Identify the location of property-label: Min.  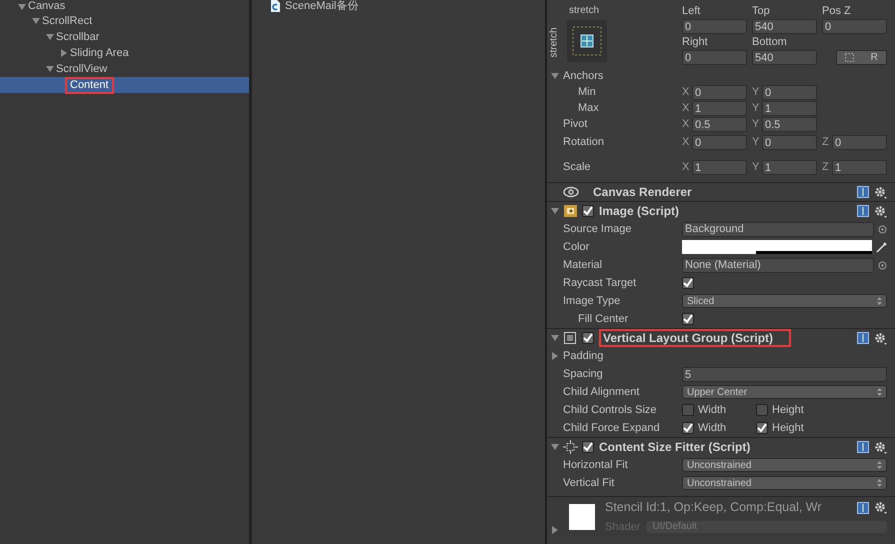
(587, 92).